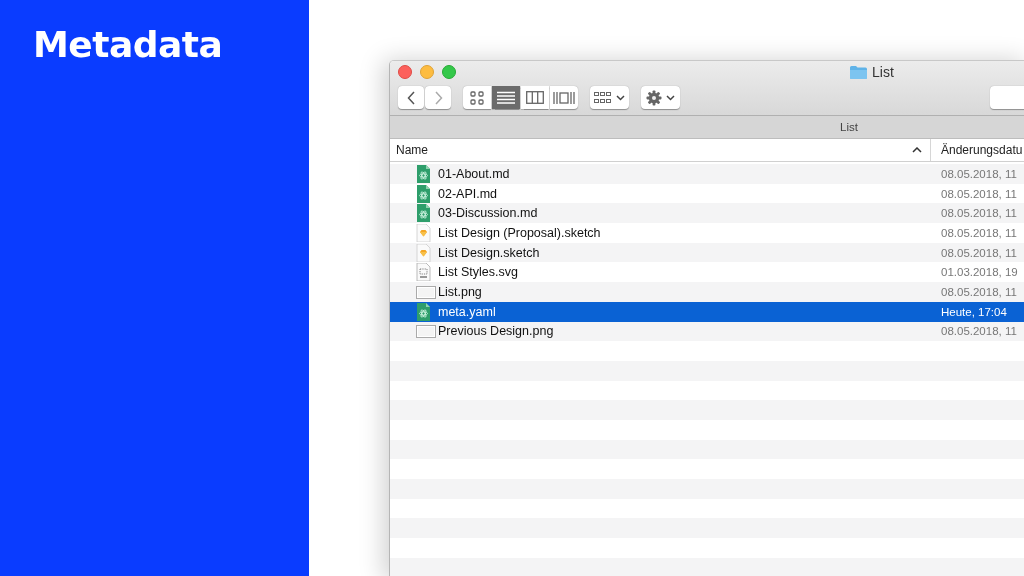  What do you see at coordinates (849, 127) in the screenshot?
I see `path-label: List` at bounding box center [849, 127].